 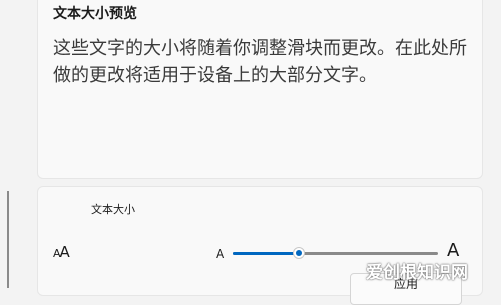 I want to click on slider-thumb, so click(x=299, y=253).